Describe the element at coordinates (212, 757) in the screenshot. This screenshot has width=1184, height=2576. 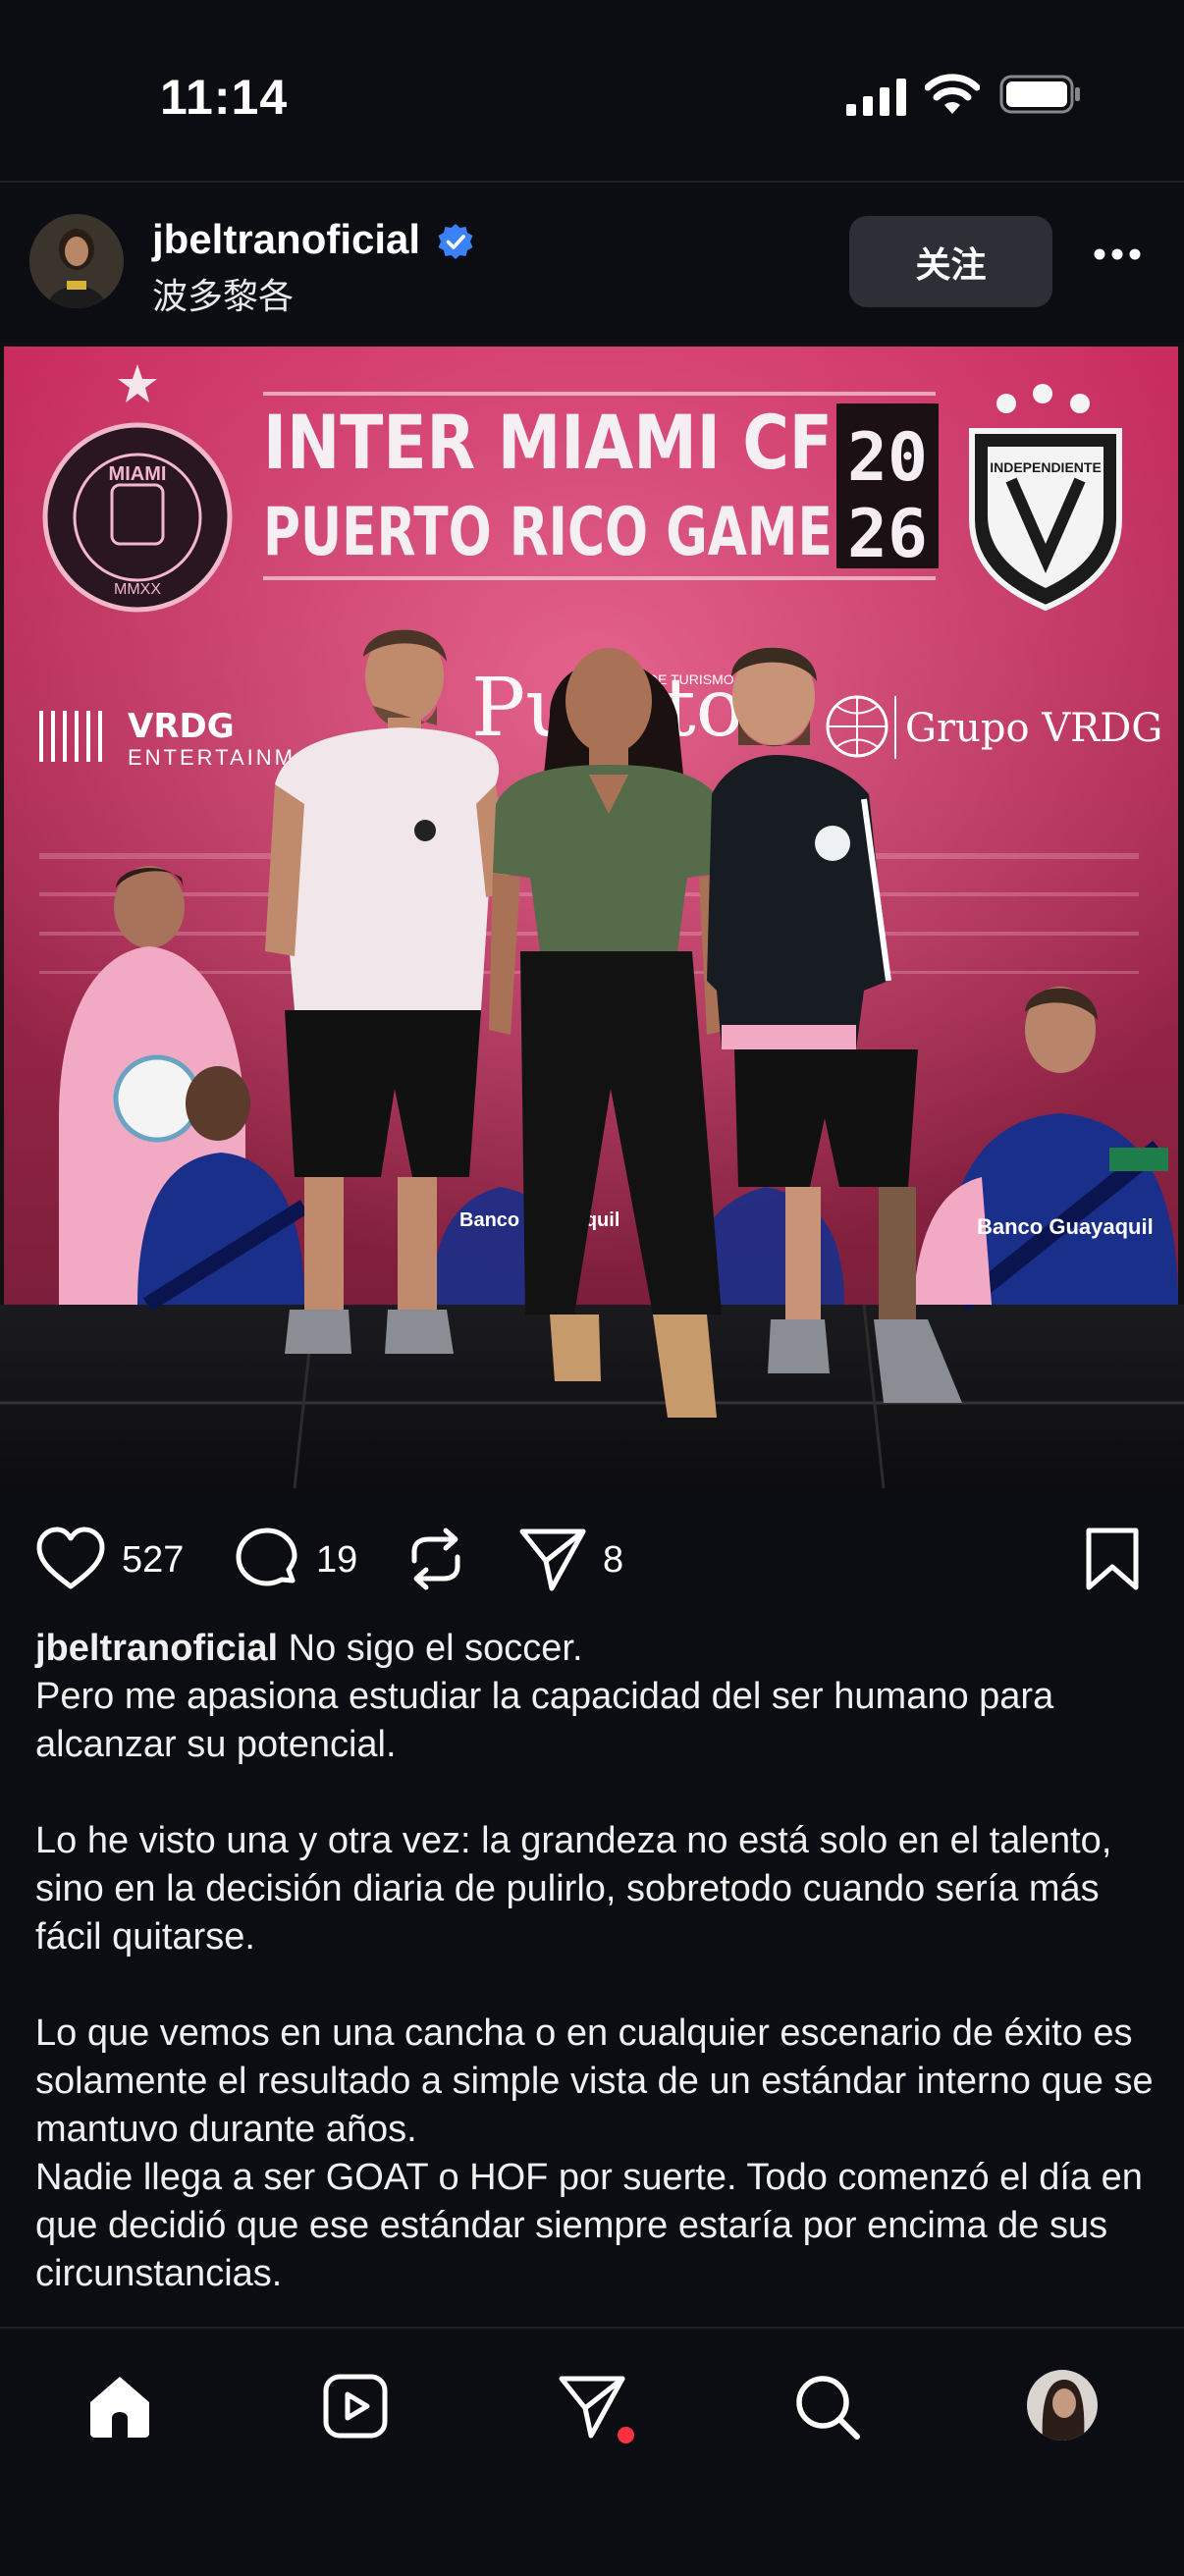
I see `sponsor-entertainment-text: ENTERTAINM` at that location.